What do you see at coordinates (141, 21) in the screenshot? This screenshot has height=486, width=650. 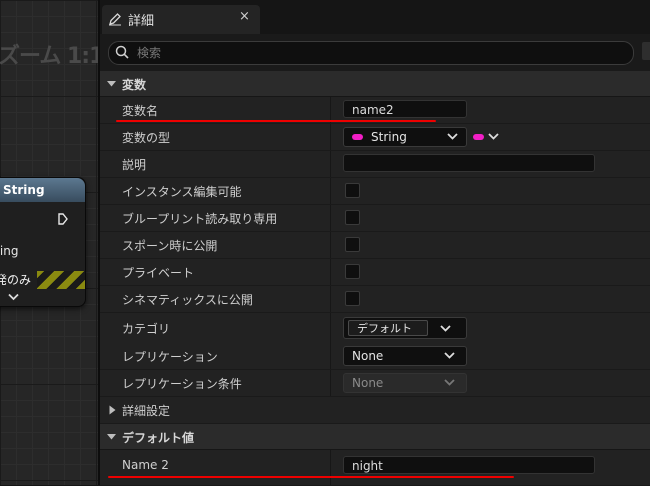 I see `tab-title: 詳細` at bounding box center [141, 21].